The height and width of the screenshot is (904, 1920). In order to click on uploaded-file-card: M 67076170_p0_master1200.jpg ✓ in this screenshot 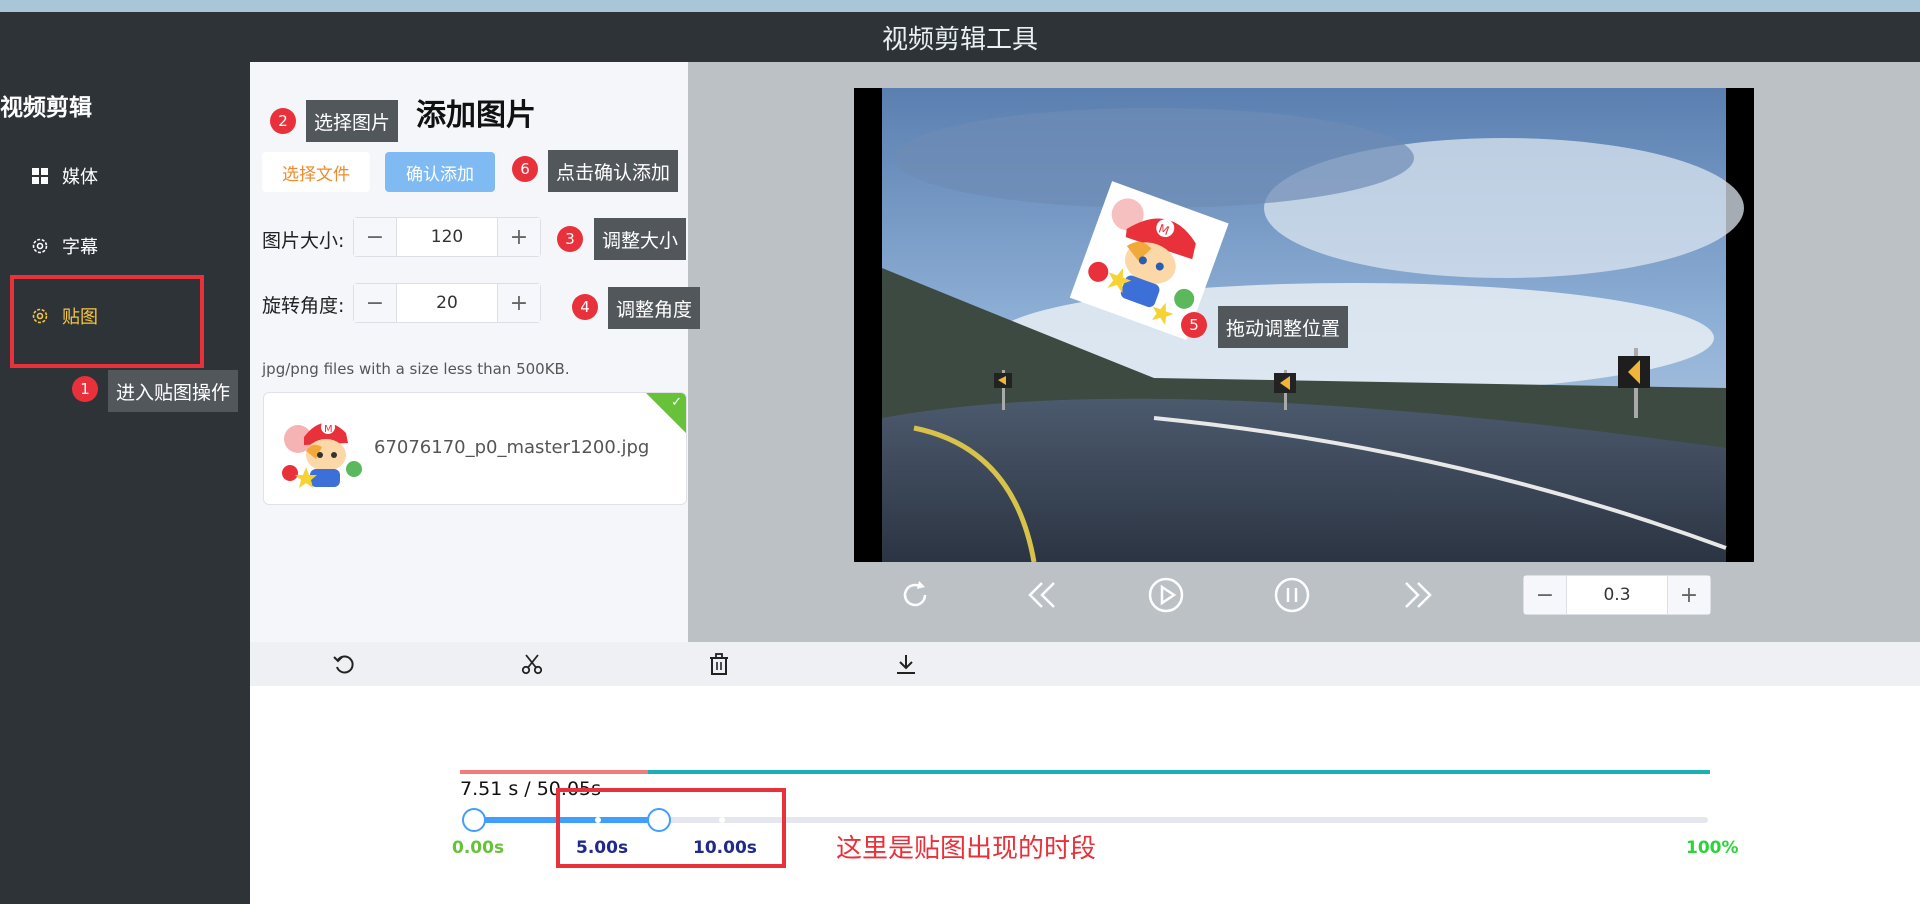, I will do `click(475, 448)`.